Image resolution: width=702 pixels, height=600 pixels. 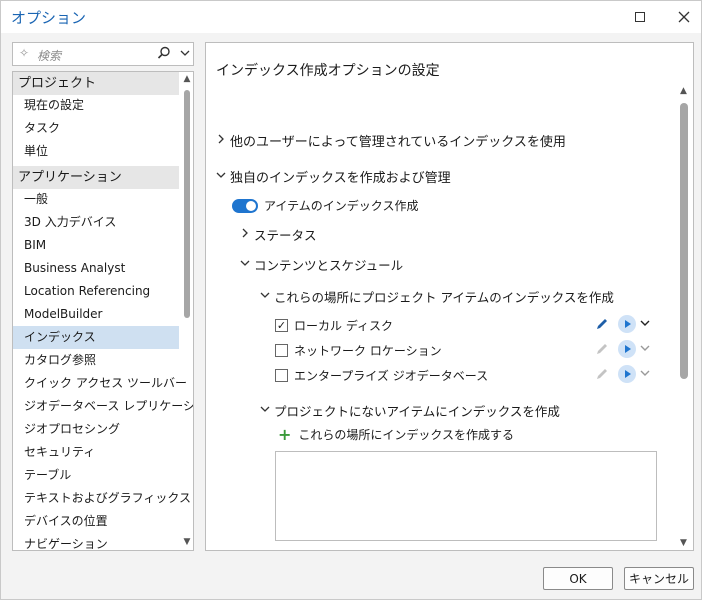 I want to click on non-project-expander: プロジェクトにないアイテムにインデックスを作成, so click(x=410, y=410).